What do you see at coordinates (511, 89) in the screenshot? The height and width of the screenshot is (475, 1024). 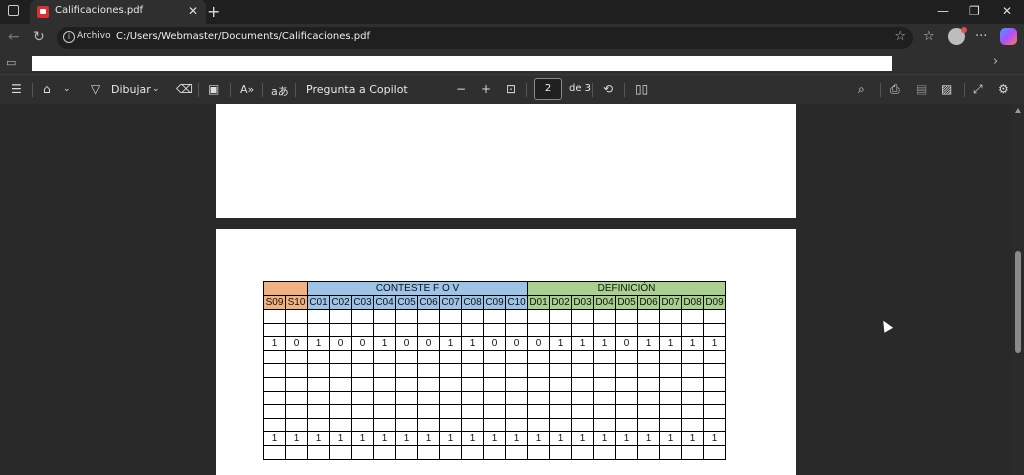 I see `fit-page-icon: ⊡` at bounding box center [511, 89].